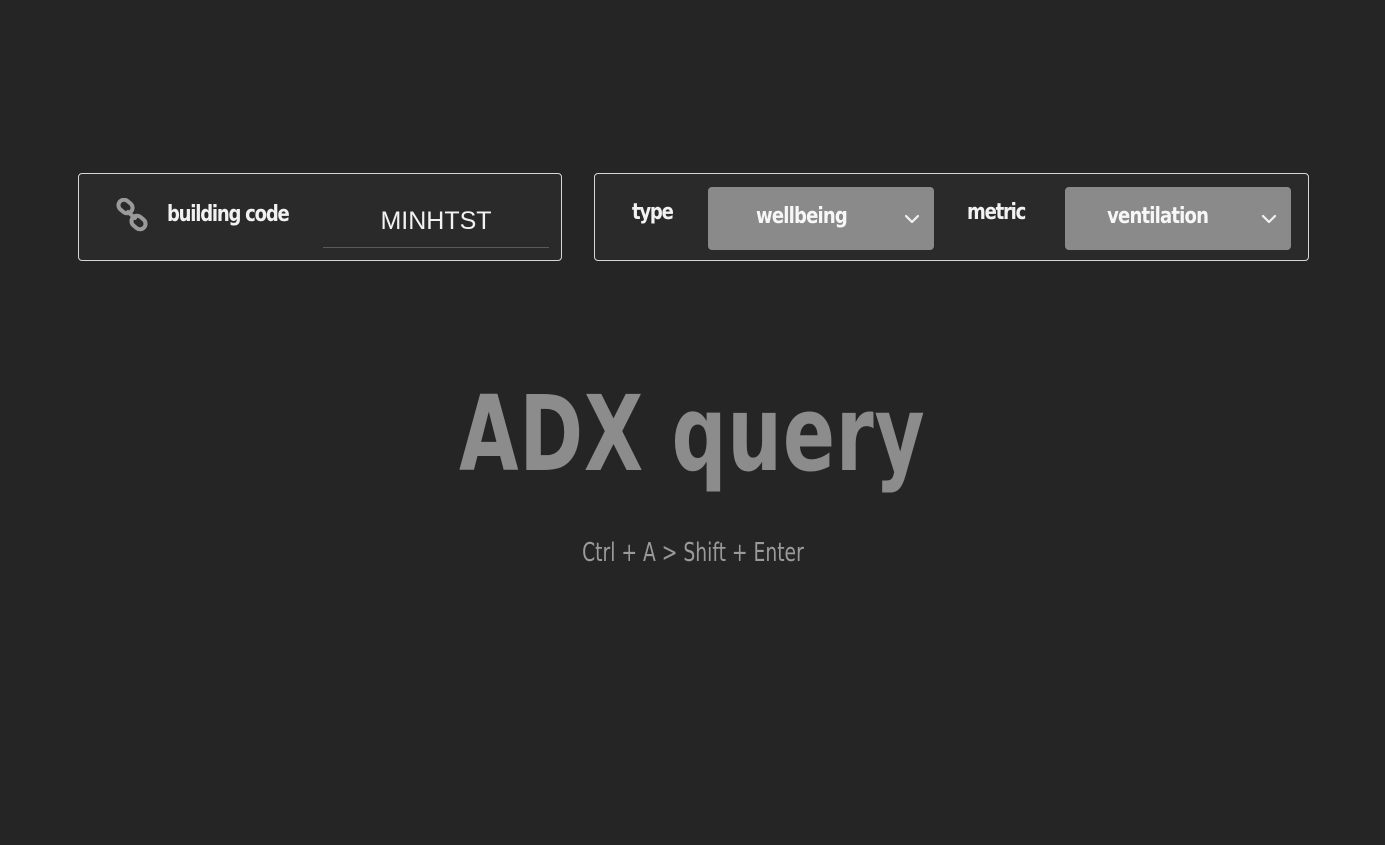  I want to click on type-select: wellbeing, so click(821, 218).